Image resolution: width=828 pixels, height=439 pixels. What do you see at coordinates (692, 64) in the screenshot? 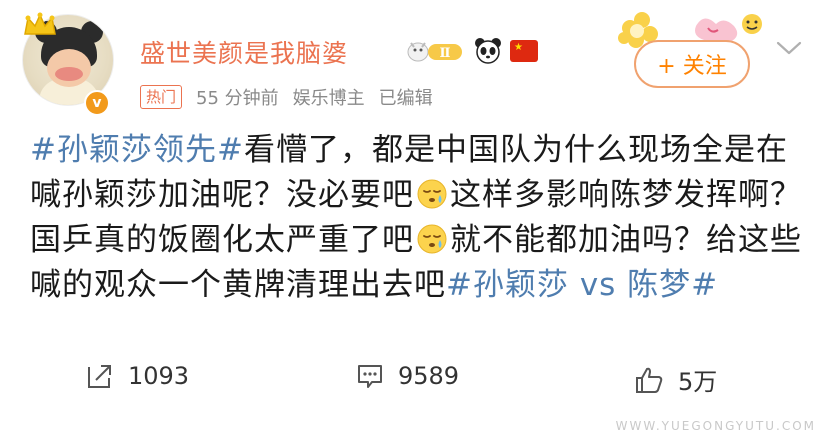
I see `follow-button: + 关注` at bounding box center [692, 64].